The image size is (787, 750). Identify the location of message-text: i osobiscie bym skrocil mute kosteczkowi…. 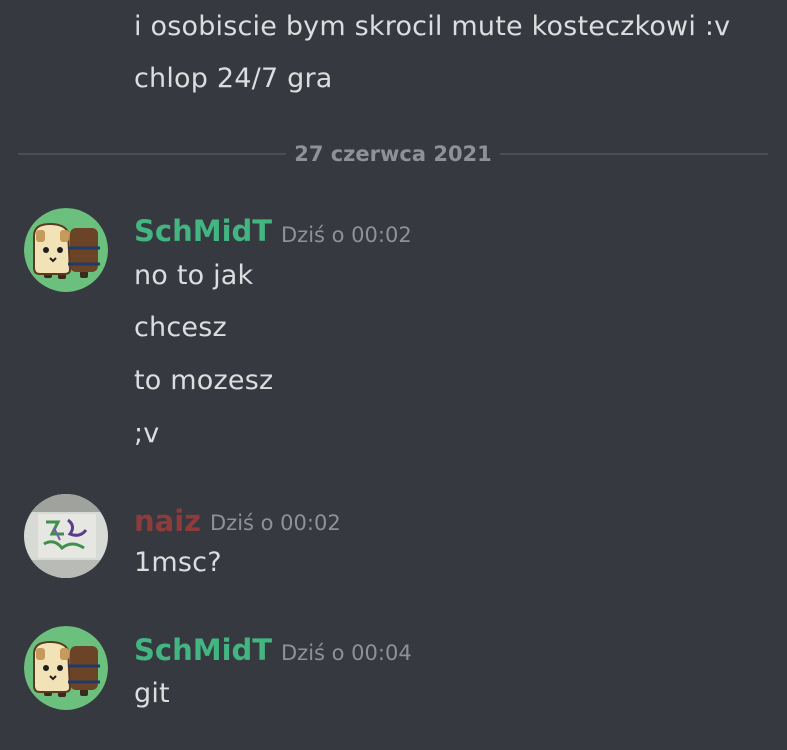
(432, 26).